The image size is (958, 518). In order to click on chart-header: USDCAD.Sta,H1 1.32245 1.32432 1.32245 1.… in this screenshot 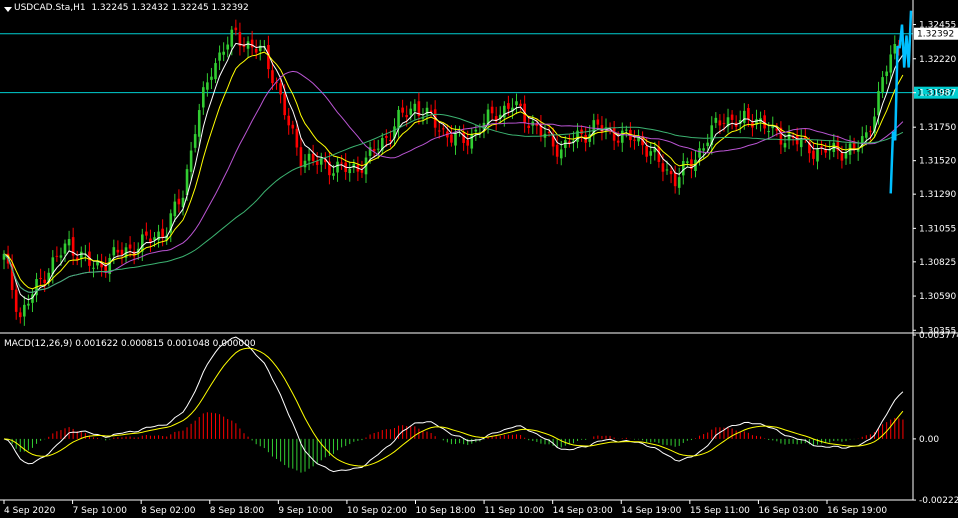, I will do `click(131, 8)`.